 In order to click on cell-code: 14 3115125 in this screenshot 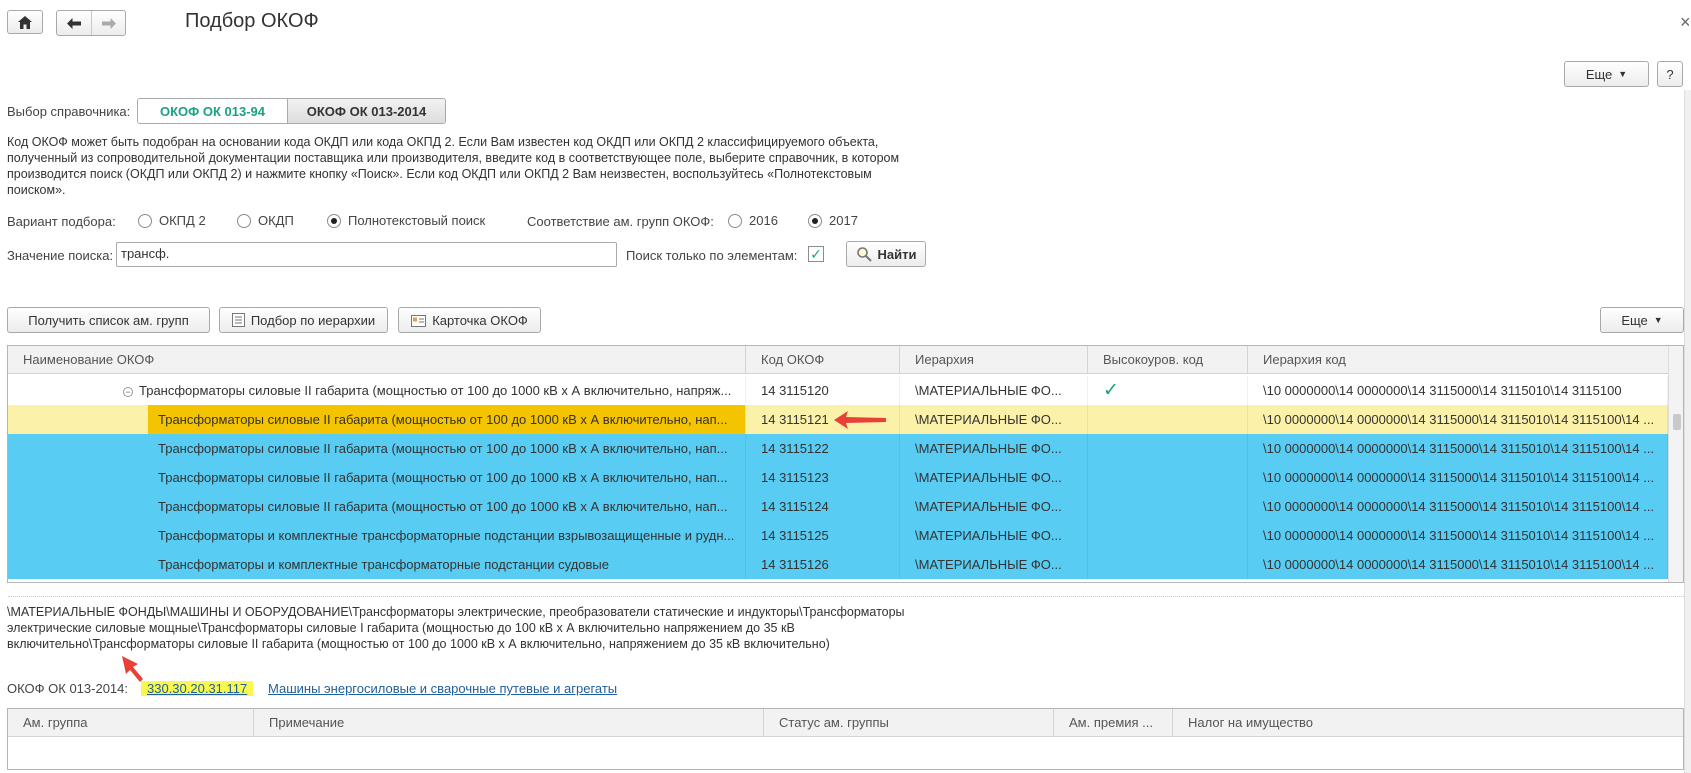, I will do `click(823, 535)`.